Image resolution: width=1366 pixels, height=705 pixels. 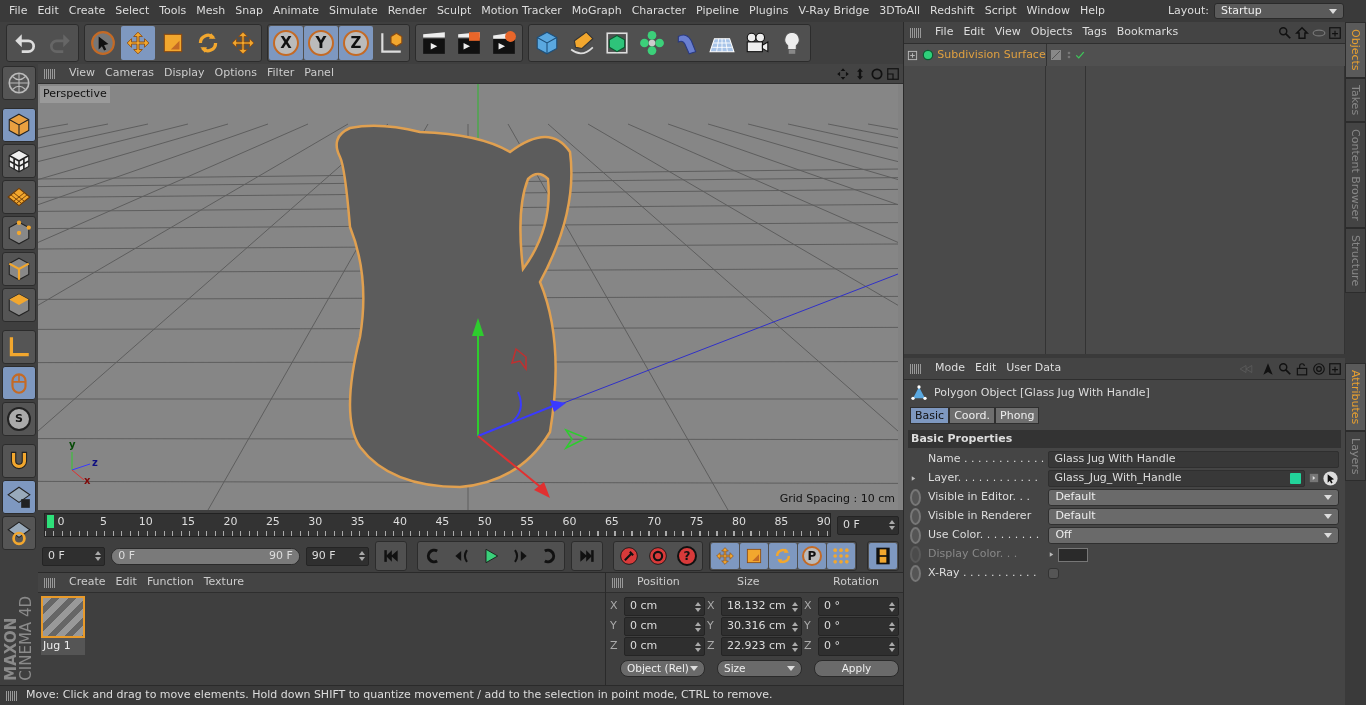 What do you see at coordinates (1092, 11) in the screenshot?
I see `menu-item: Help` at bounding box center [1092, 11].